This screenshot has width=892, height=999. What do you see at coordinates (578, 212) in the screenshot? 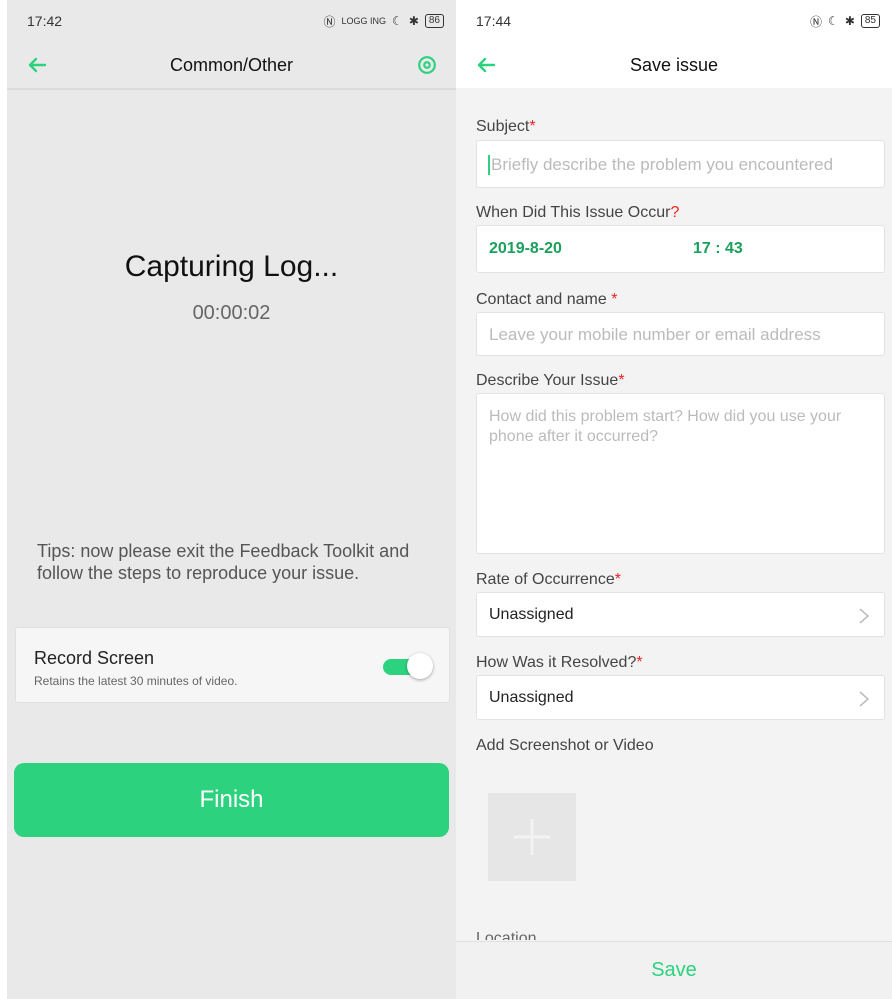
I see `when-label: When Did This Issue Occur?` at bounding box center [578, 212].